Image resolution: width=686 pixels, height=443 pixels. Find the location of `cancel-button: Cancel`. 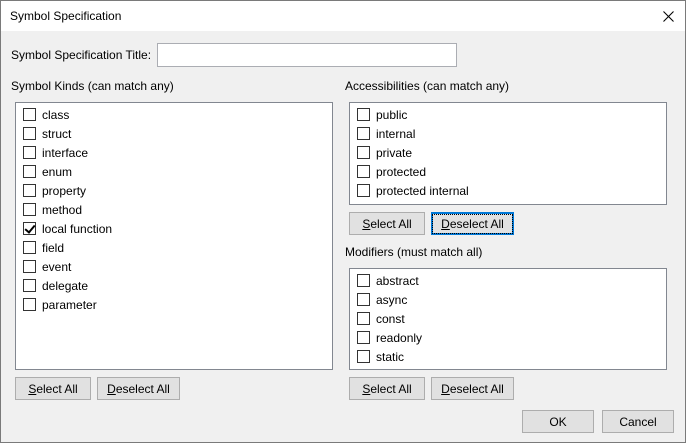

cancel-button: Cancel is located at coordinates (638, 421).